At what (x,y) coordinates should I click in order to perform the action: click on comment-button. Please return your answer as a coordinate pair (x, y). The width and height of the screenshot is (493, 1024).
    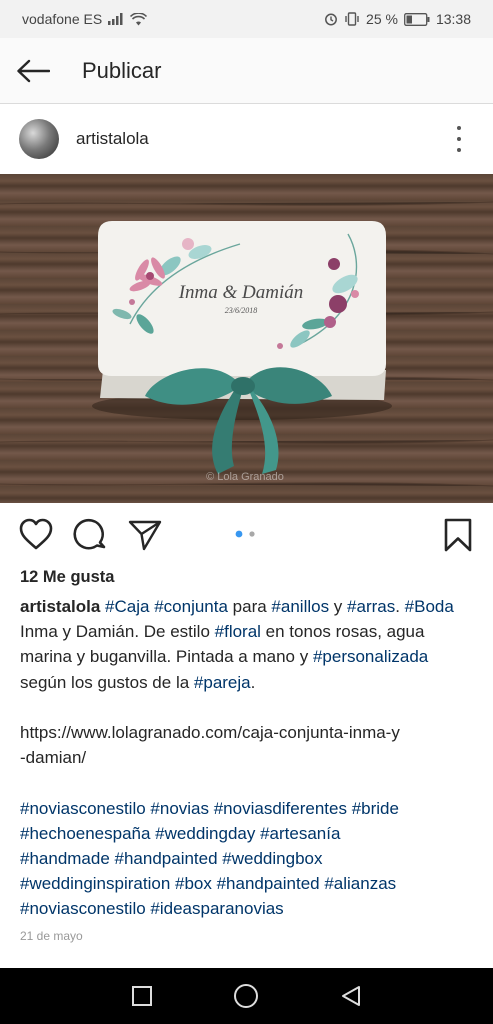
    Looking at the image, I should click on (90, 535).